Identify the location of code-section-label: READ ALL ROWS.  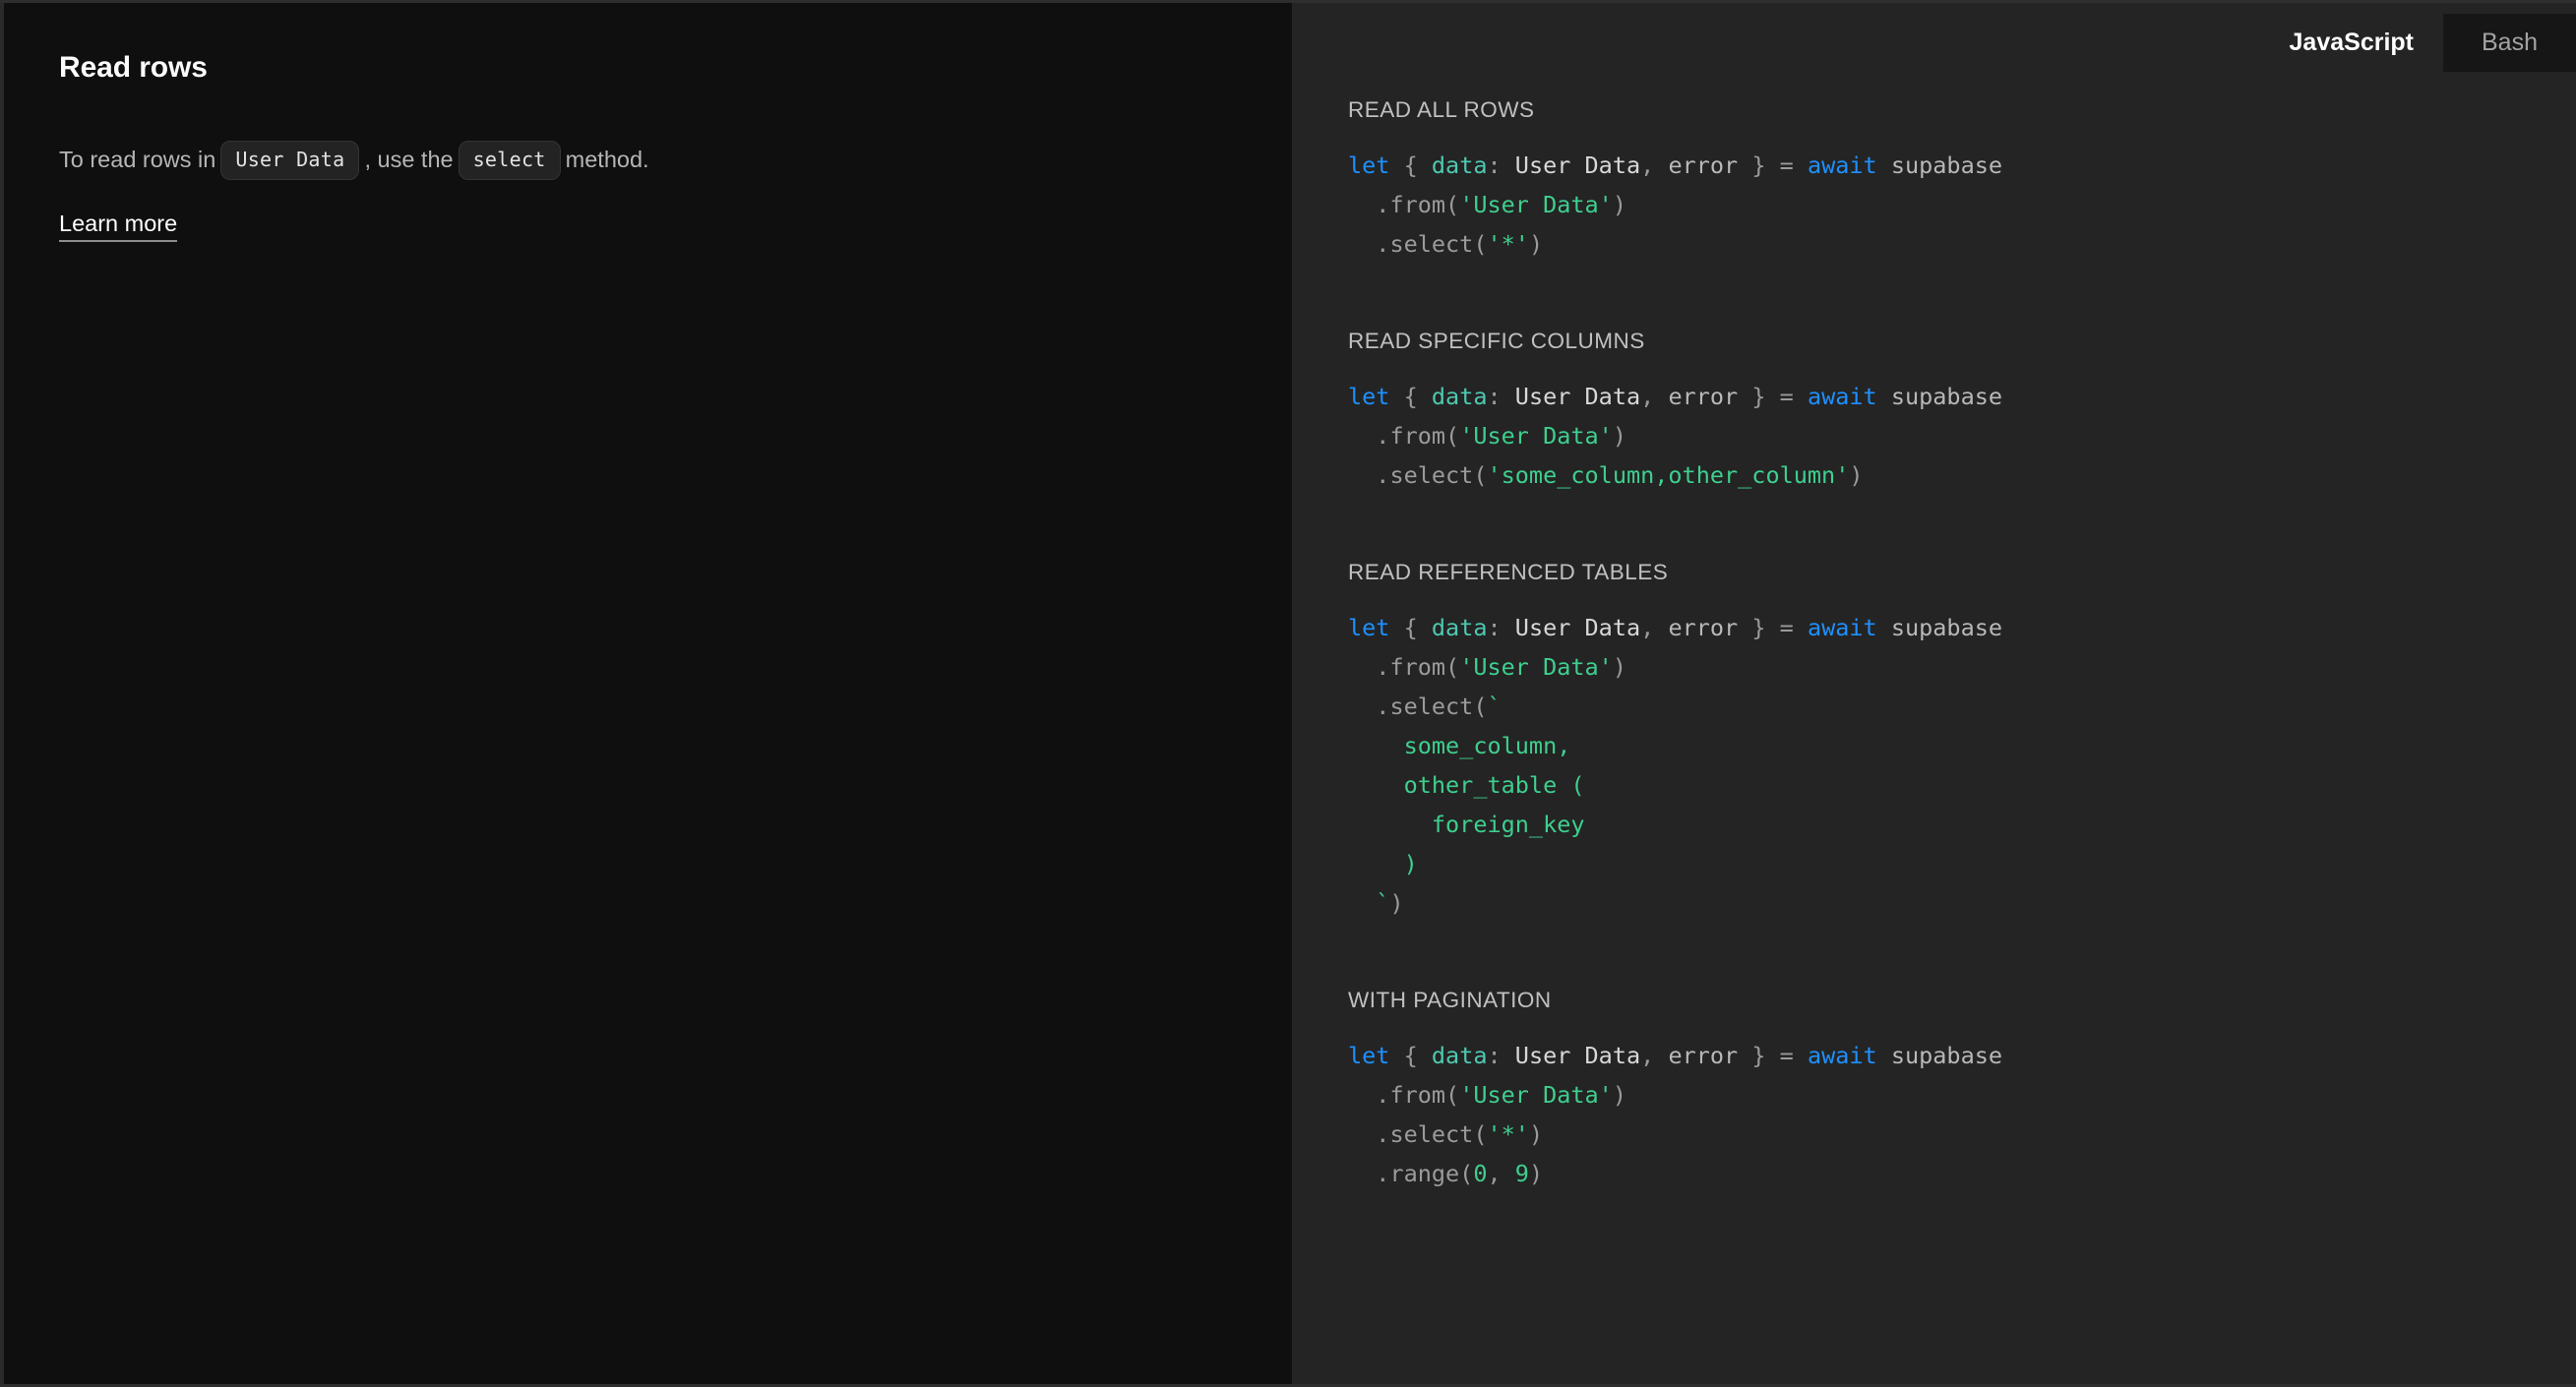
(1441, 110).